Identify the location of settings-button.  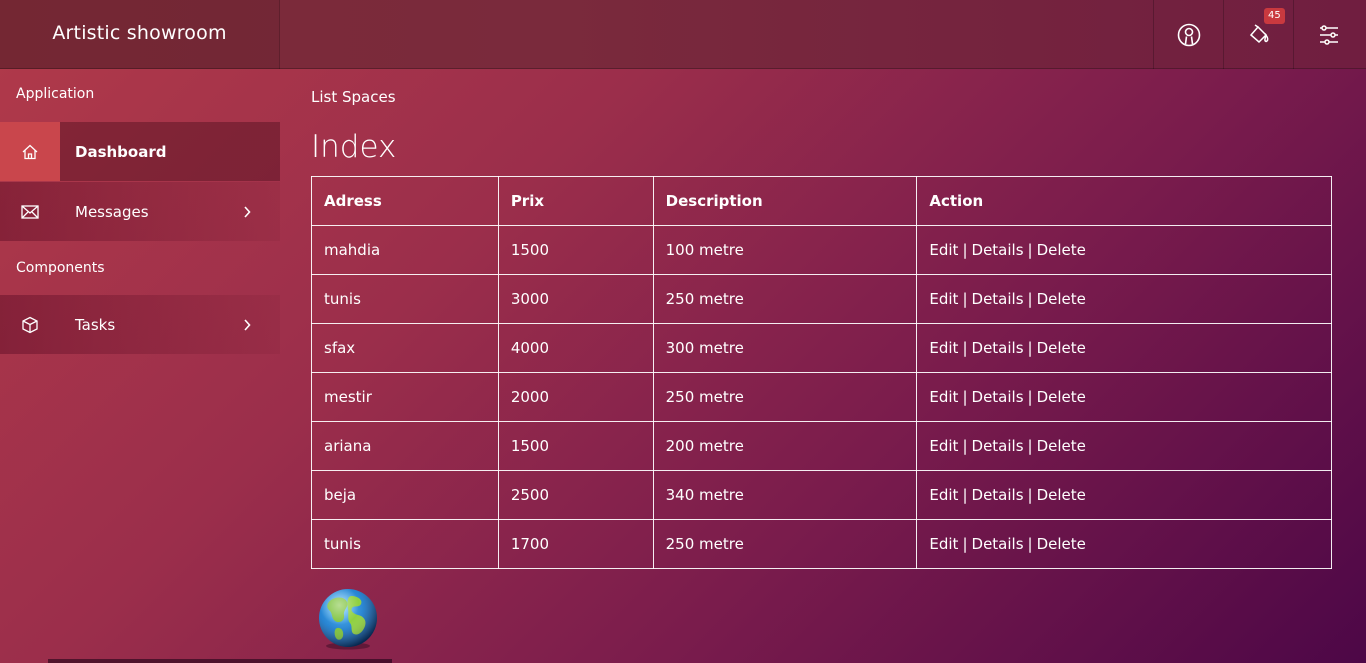
(1328, 34).